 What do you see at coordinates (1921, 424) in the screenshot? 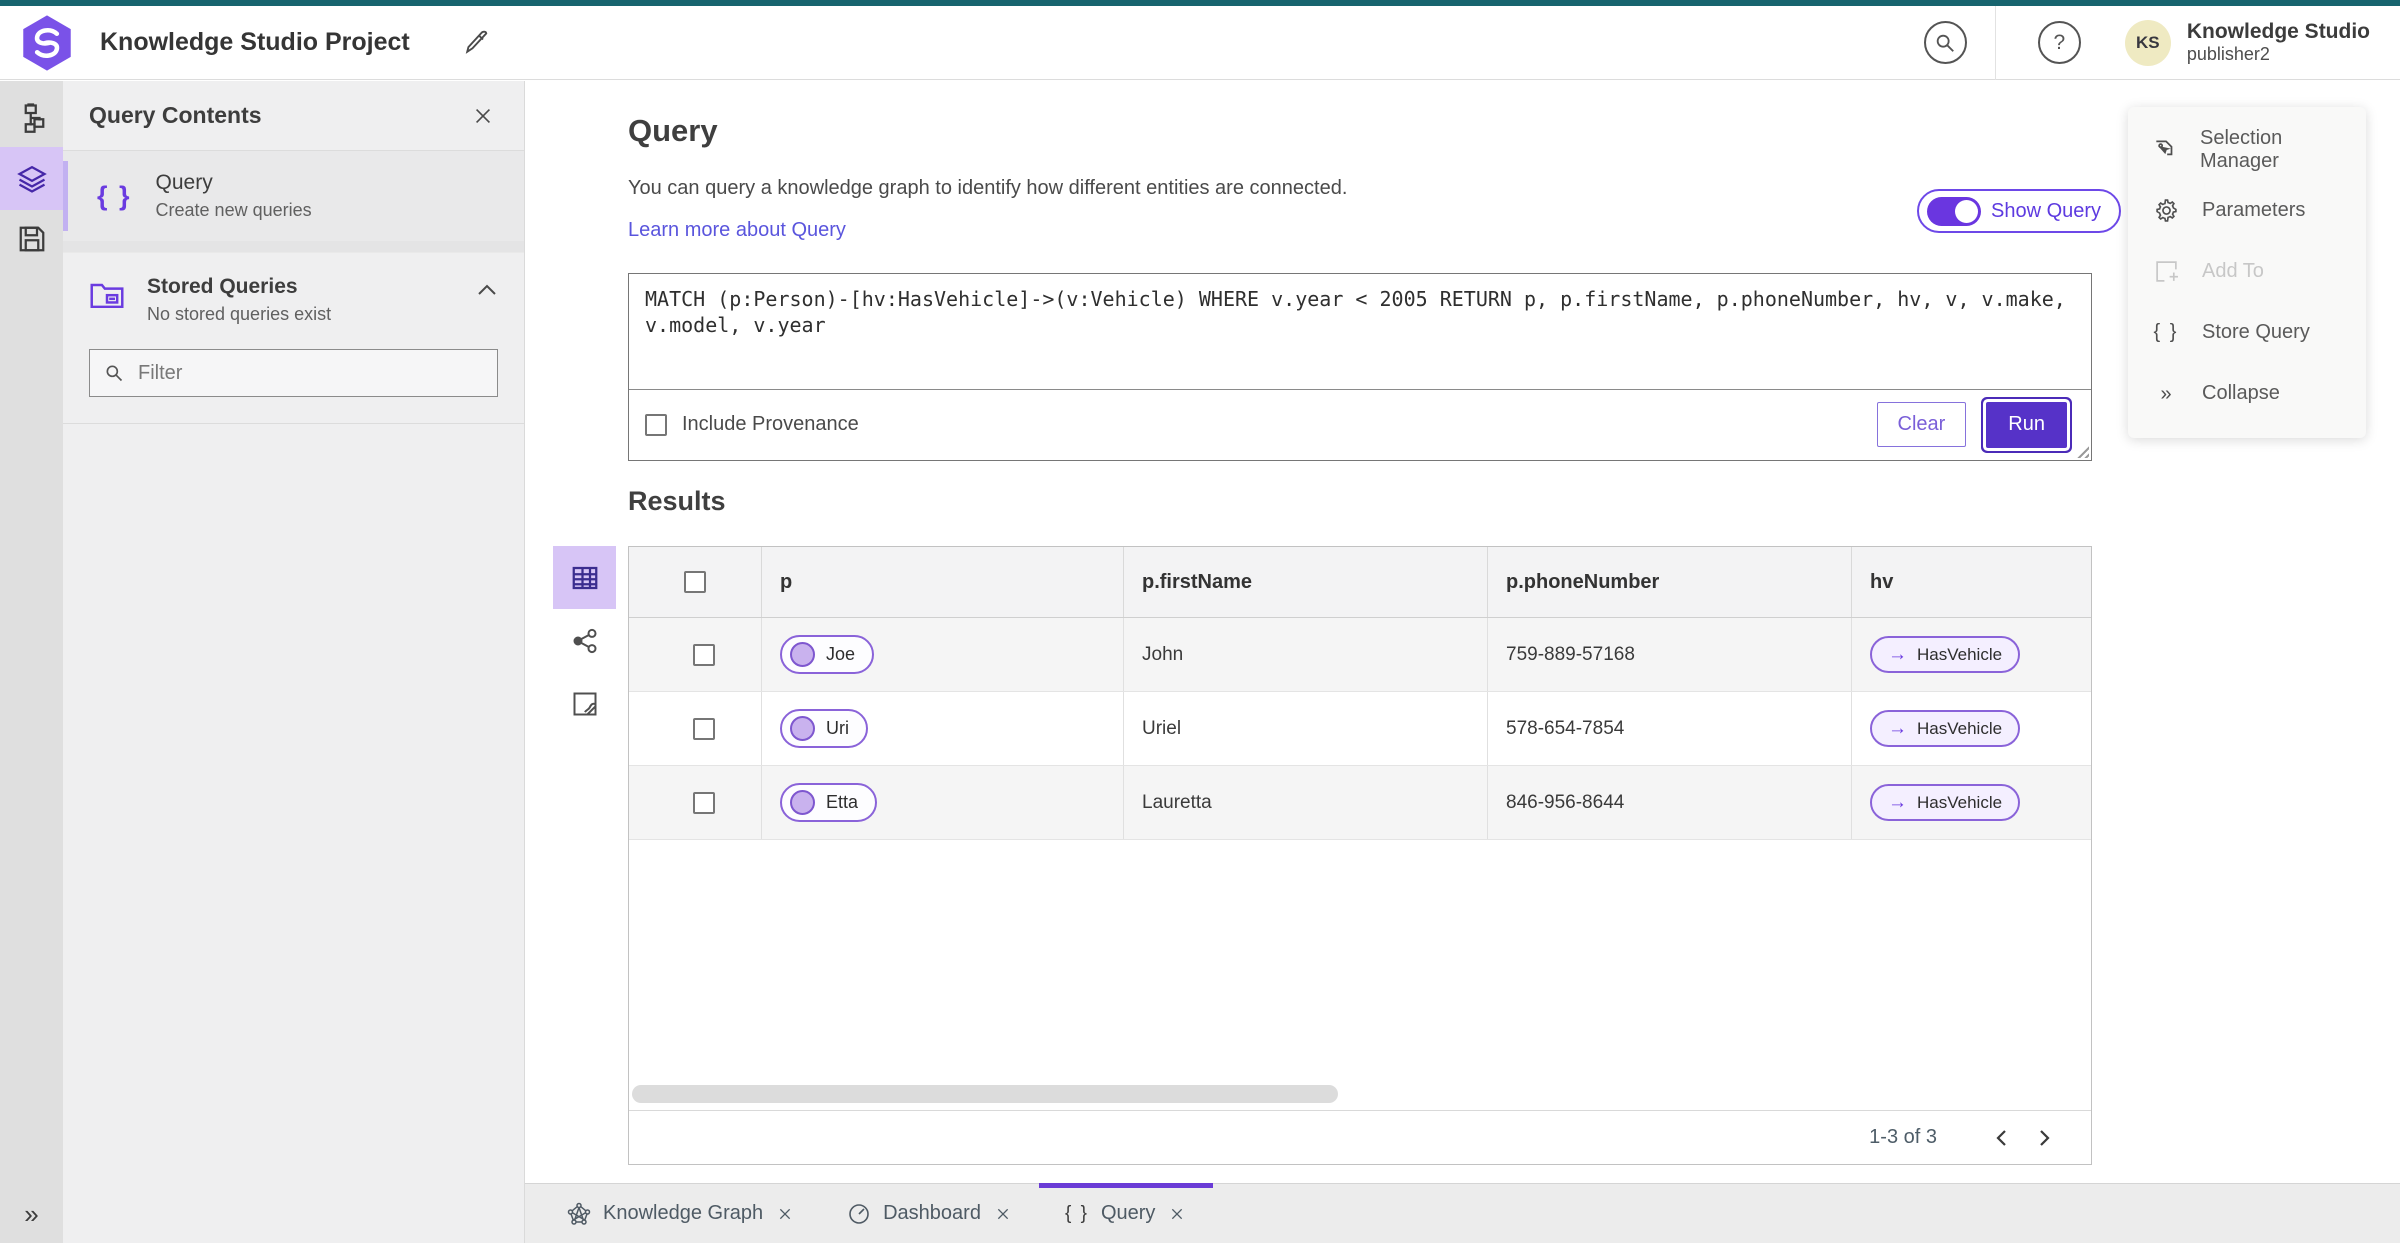
I see `clear-button: Clear` at bounding box center [1921, 424].